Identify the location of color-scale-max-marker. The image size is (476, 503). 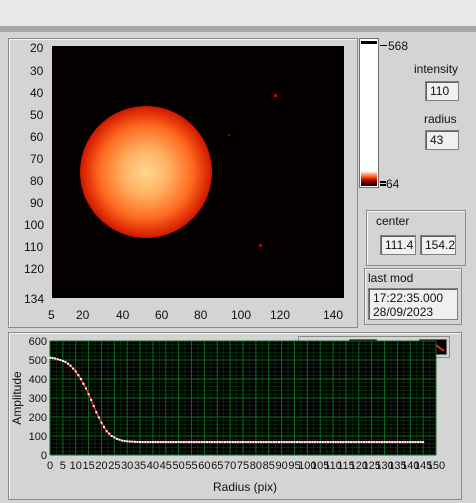
(369, 42).